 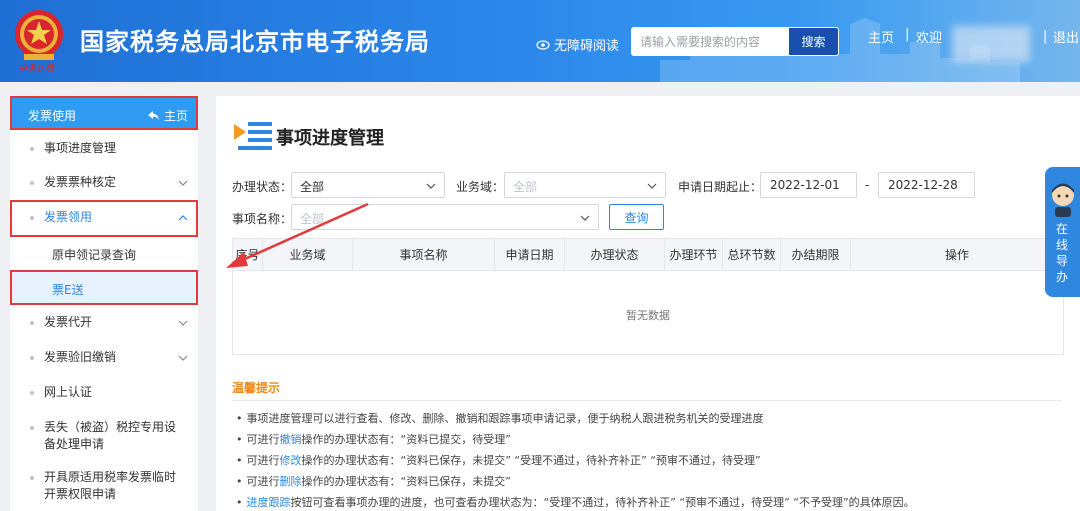 What do you see at coordinates (330, 138) in the screenshot?
I see `page-title: 事项进度管理` at bounding box center [330, 138].